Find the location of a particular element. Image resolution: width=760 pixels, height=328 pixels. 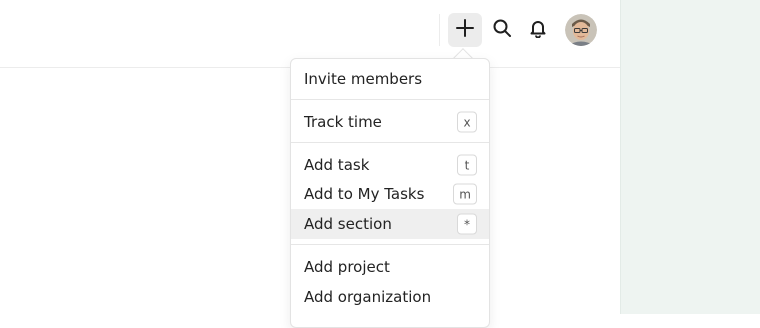

shortcut-key: t is located at coordinates (467, 165).